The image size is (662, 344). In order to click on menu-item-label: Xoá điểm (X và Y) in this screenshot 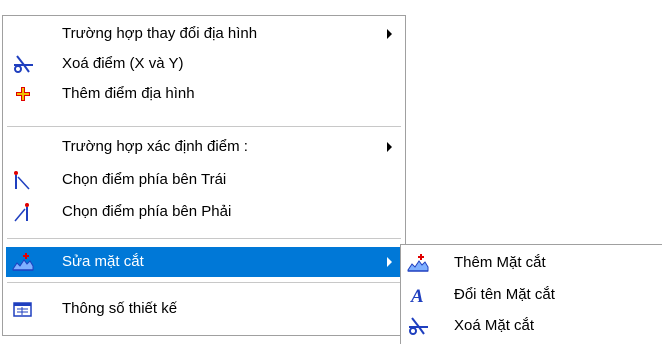, I will do `click(123, 63)`.